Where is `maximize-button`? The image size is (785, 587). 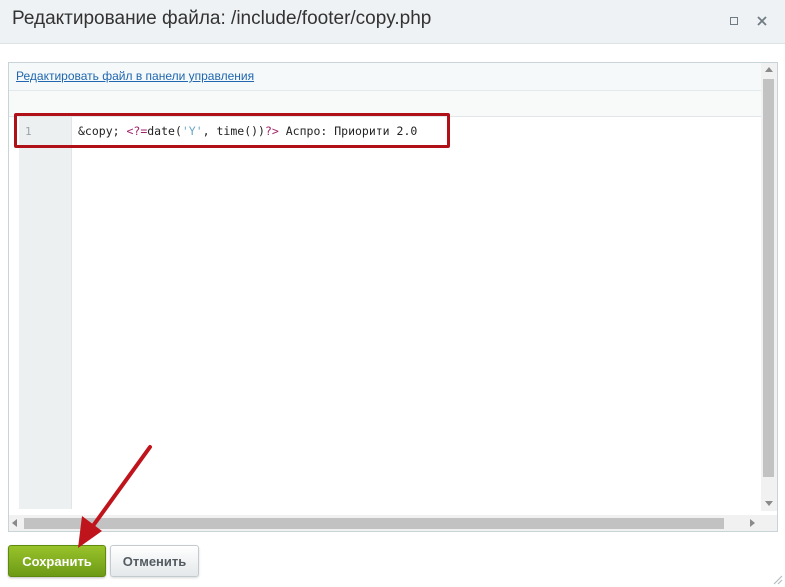
maximize-button is located at coordinates (734, 21).